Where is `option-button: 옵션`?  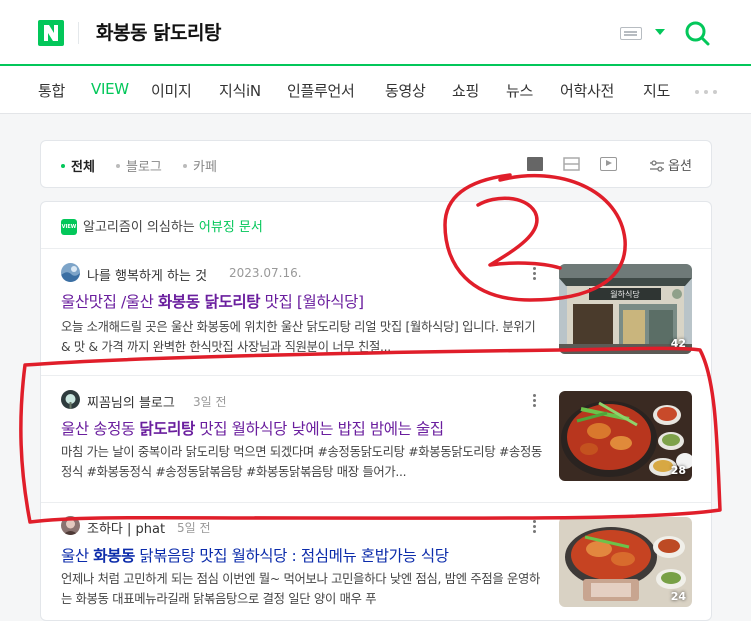
option-button: 옵션 is located at coordinates (671, 164).